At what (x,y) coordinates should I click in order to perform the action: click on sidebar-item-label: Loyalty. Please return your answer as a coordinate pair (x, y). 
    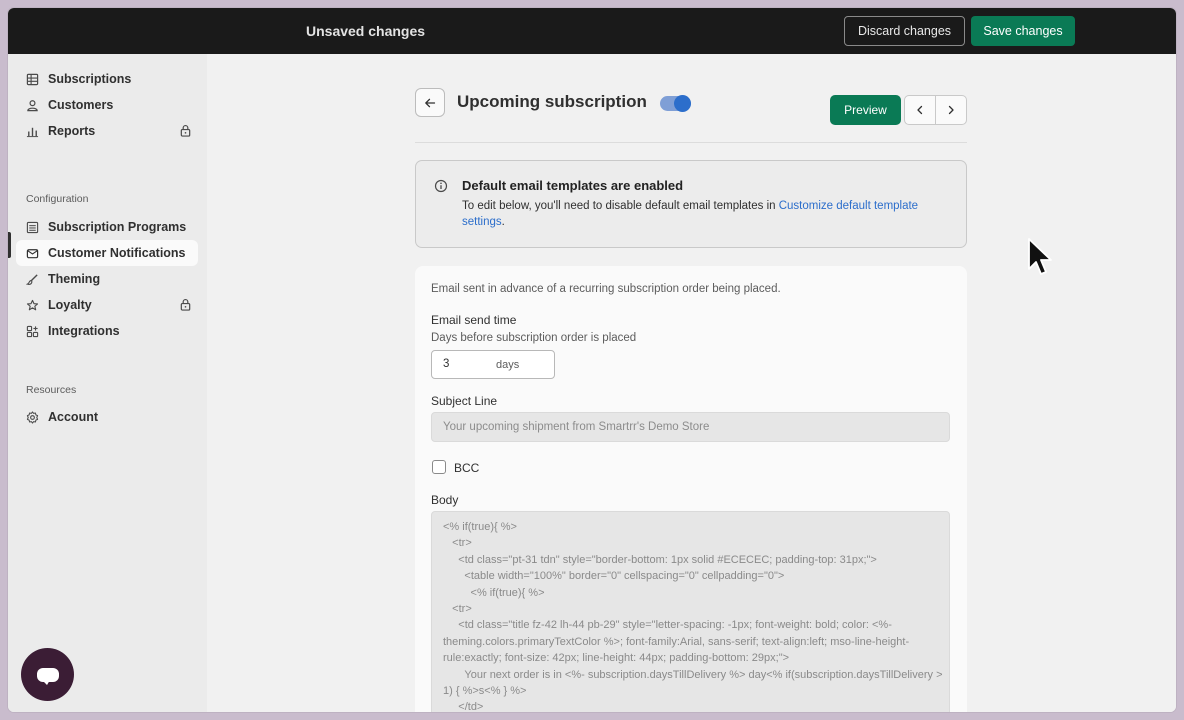
    Looking at the image, I should click on (70, 305).